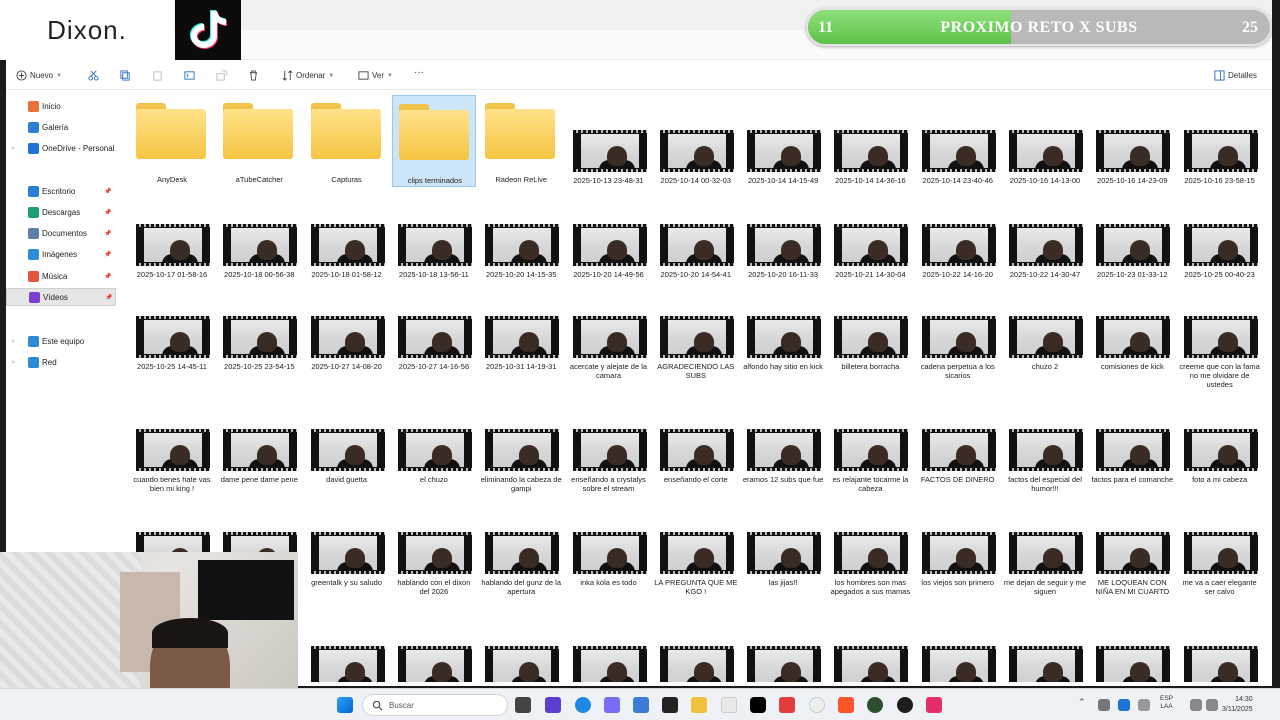 Image resolution: width=1280 pixels, height=720 pixels. Describe the element at coordinates (870, 574) in the screenshot. I see `video-file-item: los hombres son mas apegados a sus mamas` at that location.